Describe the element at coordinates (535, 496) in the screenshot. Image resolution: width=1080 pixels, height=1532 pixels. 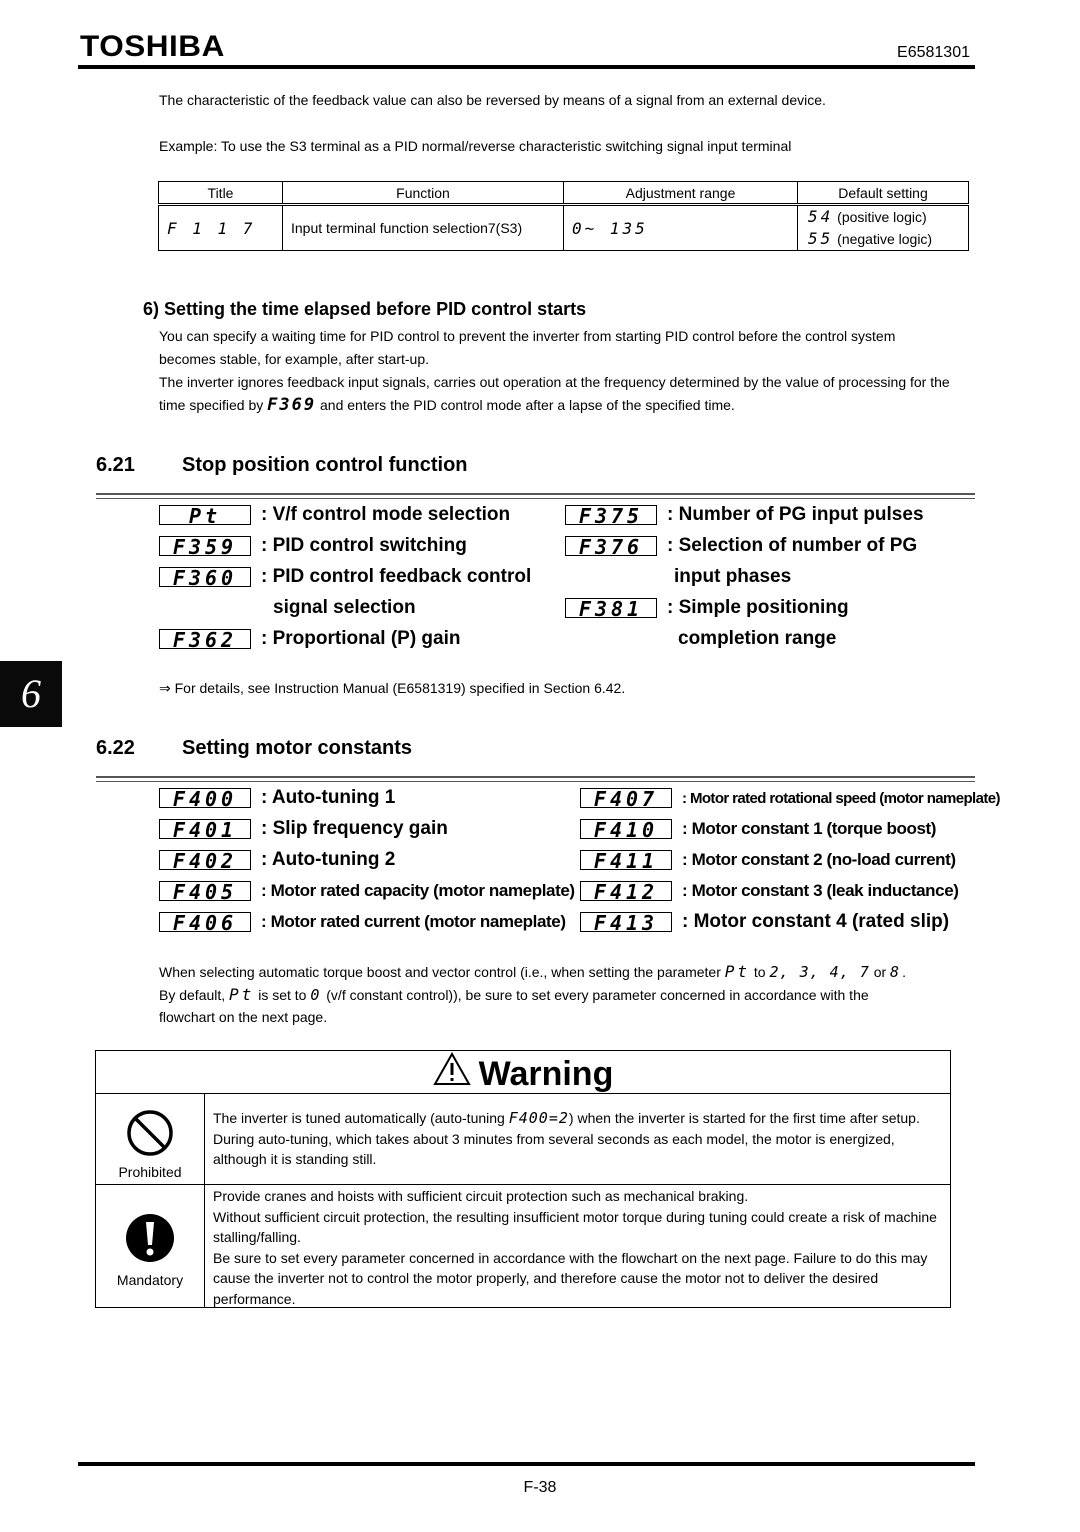
I see `section-rule` at that location.